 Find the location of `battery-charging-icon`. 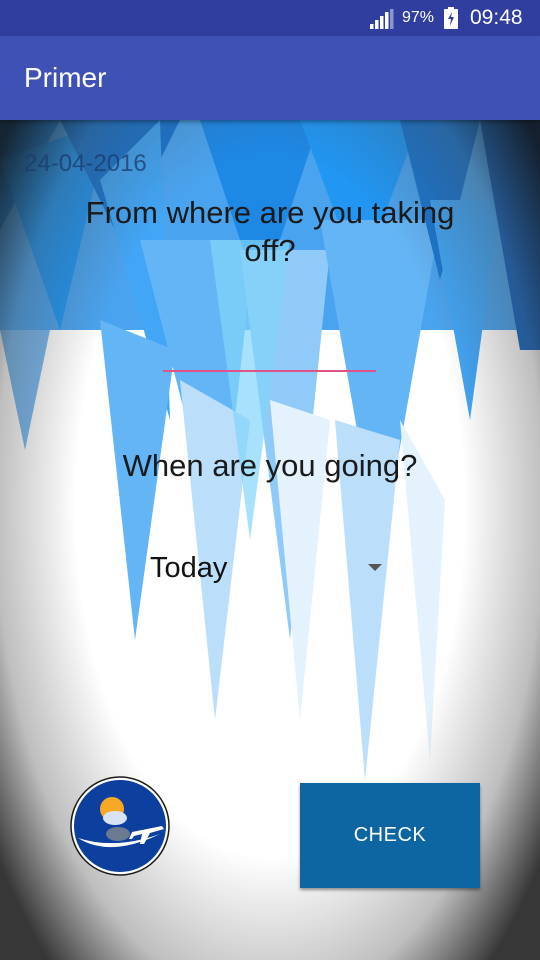

battery-charging-icon is located at coordinates (451, 18).